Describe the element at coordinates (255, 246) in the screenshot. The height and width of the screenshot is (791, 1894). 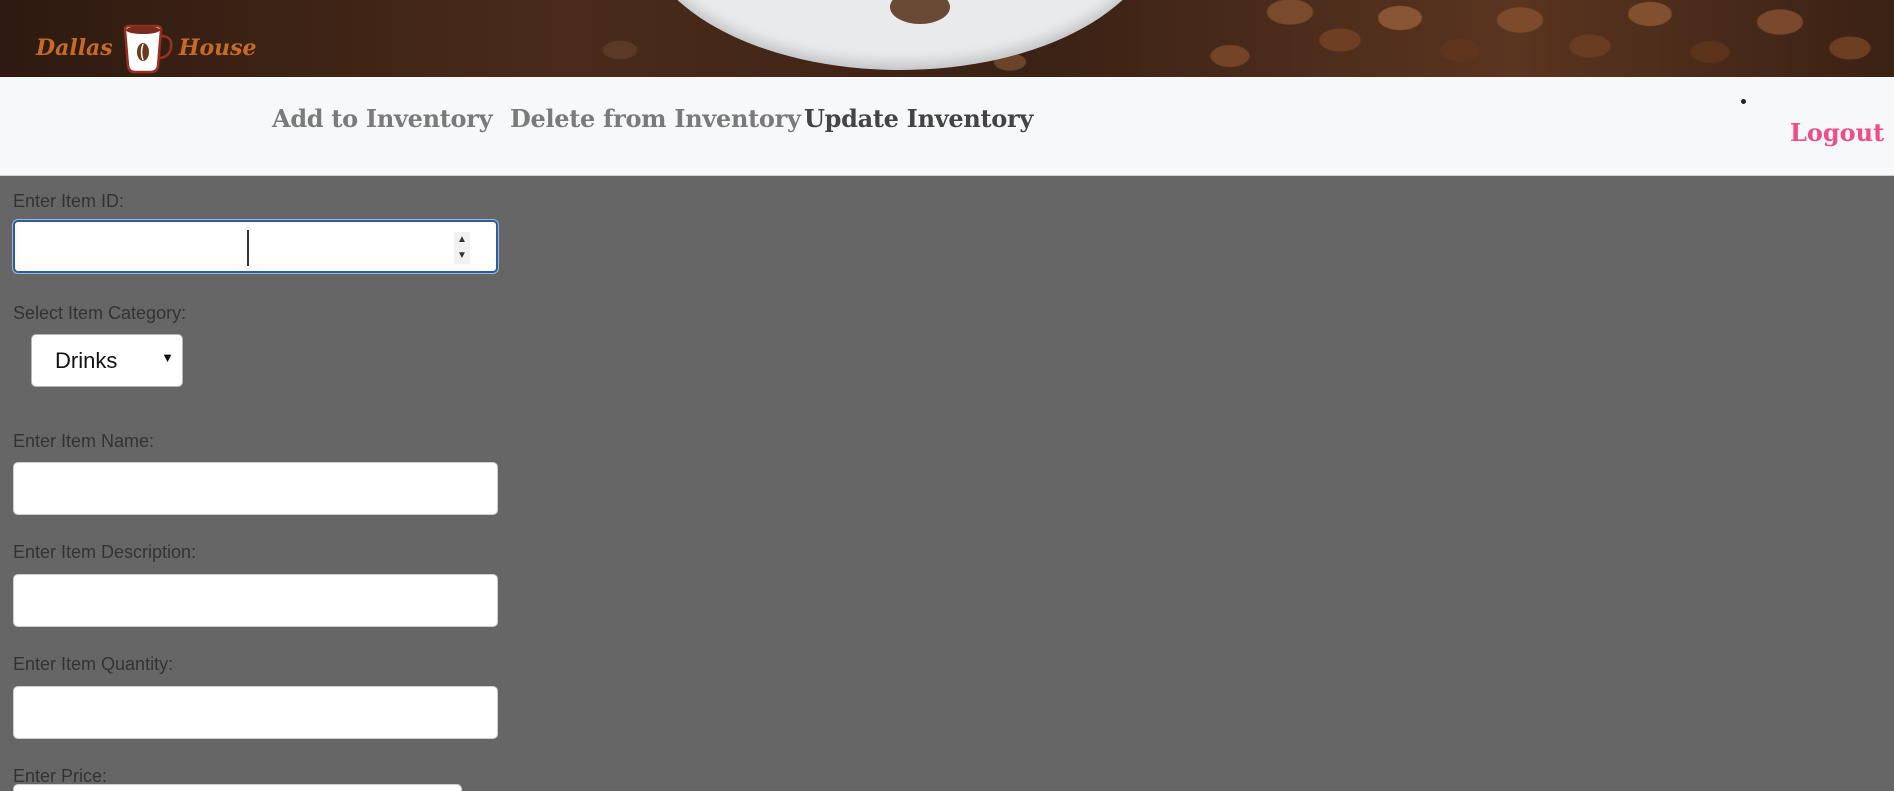
I see `item-id-input: ▲ ▼` at that location.